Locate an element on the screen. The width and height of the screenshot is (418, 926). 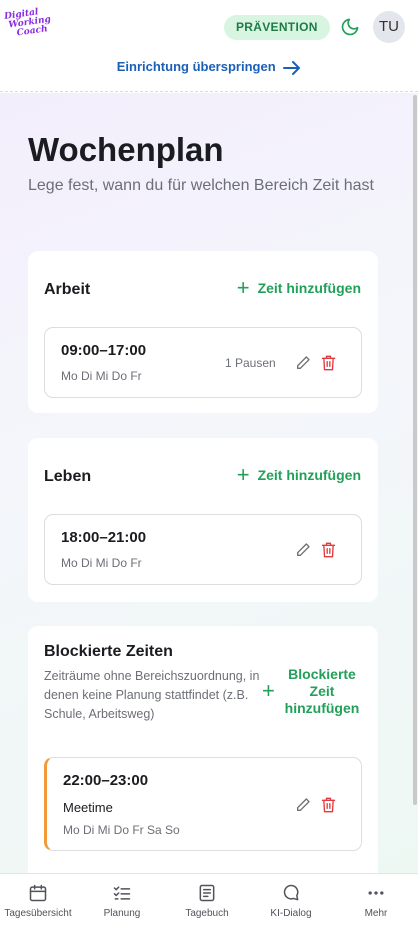
nav-label: Mehr is located at coordinates (376, 913).